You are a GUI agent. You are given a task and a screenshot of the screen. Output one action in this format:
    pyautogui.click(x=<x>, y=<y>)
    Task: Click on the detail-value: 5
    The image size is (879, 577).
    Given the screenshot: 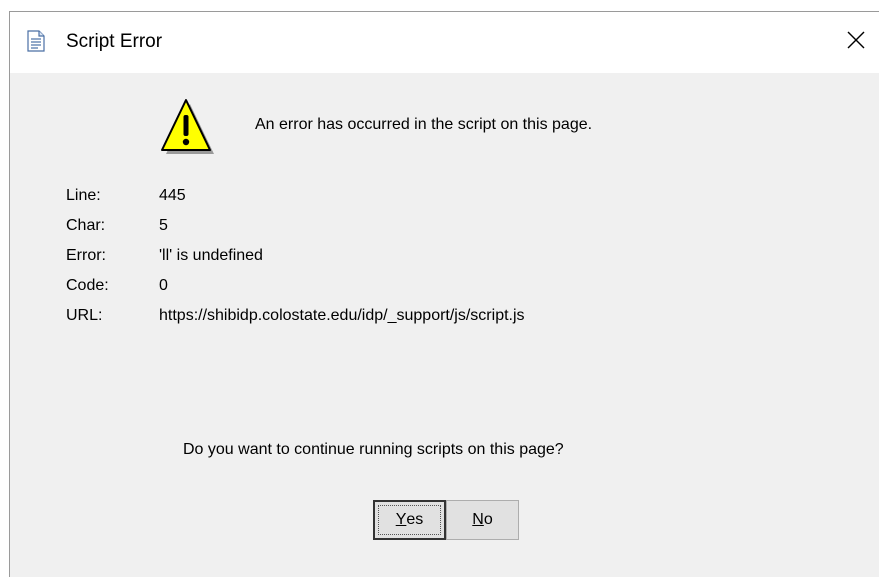 What is the action you would take?
    pyautogui.click(x=163, y=225)
    